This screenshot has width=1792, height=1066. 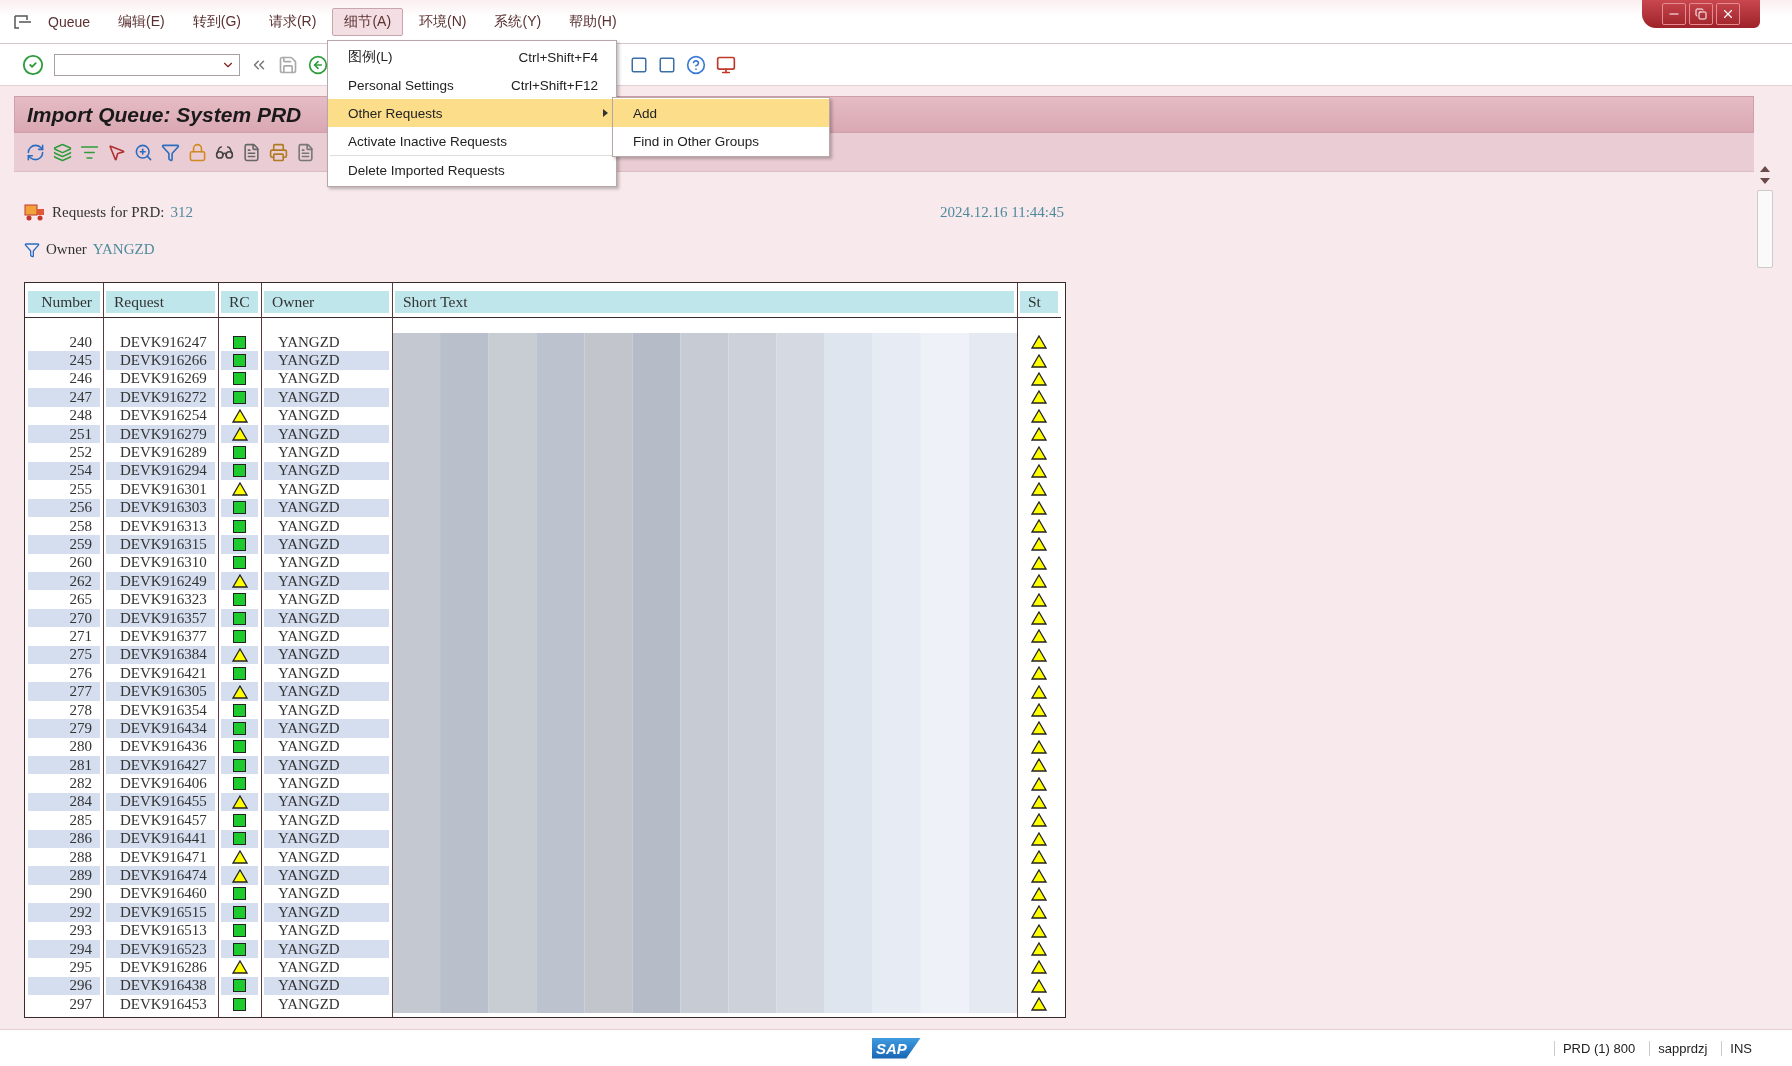 What do you see at coordinates (66, 249) in the screenshot?
I see `owner-label: Owner` at bounding box center [66, 249].